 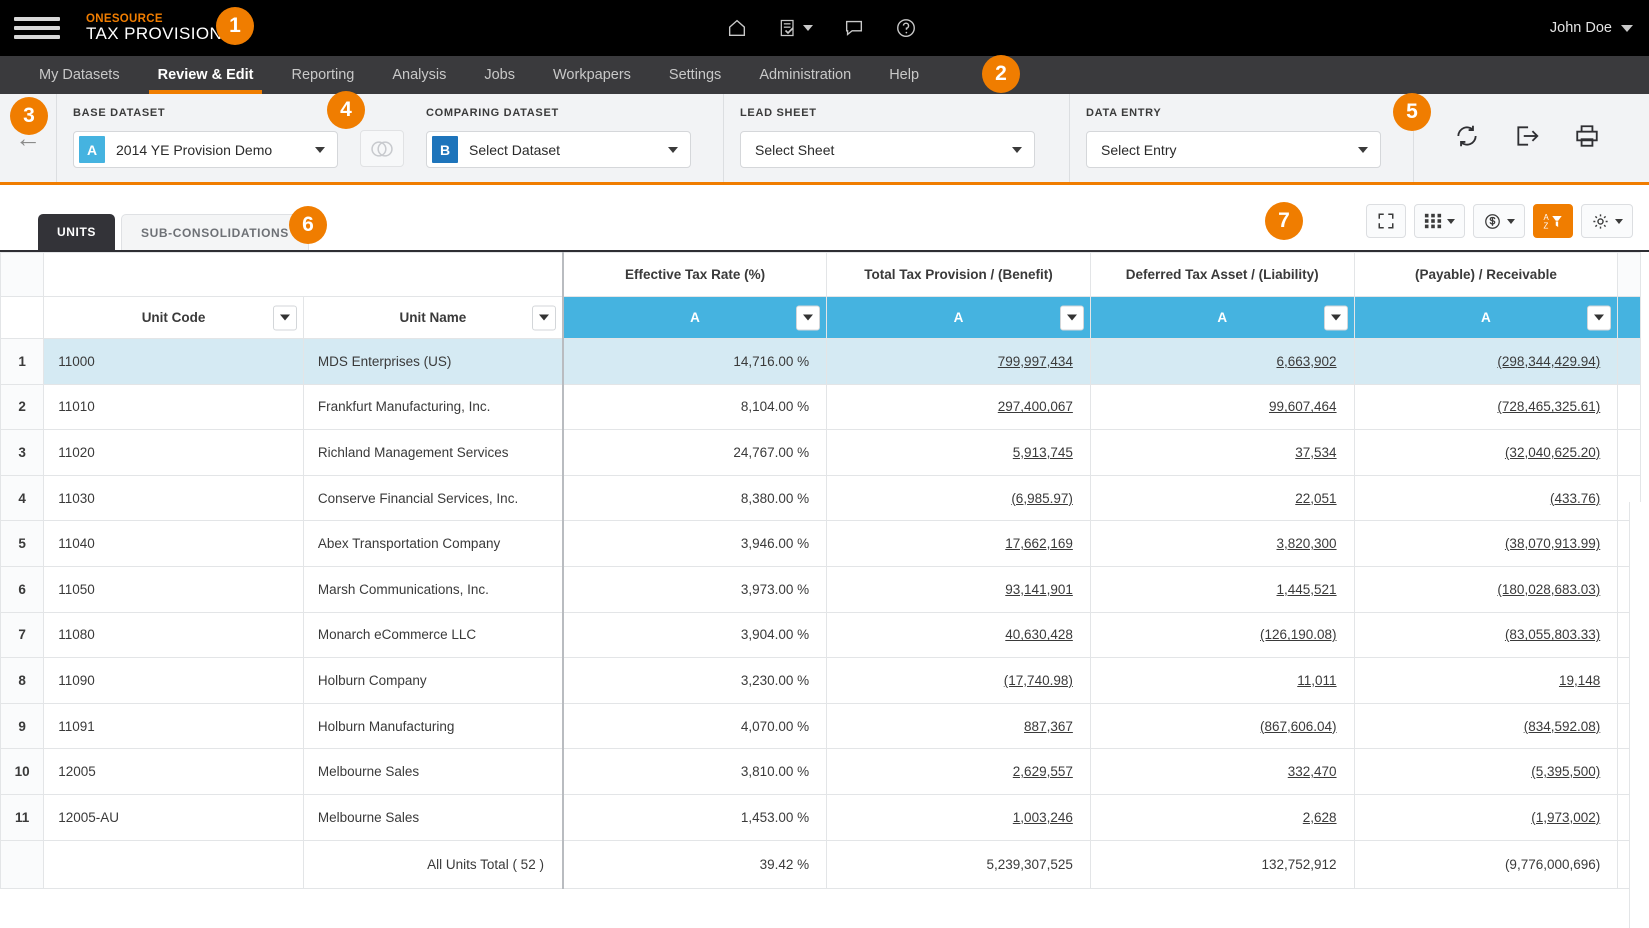 I want to click on cell-link: (433.76), so click(x=1575, y=498).